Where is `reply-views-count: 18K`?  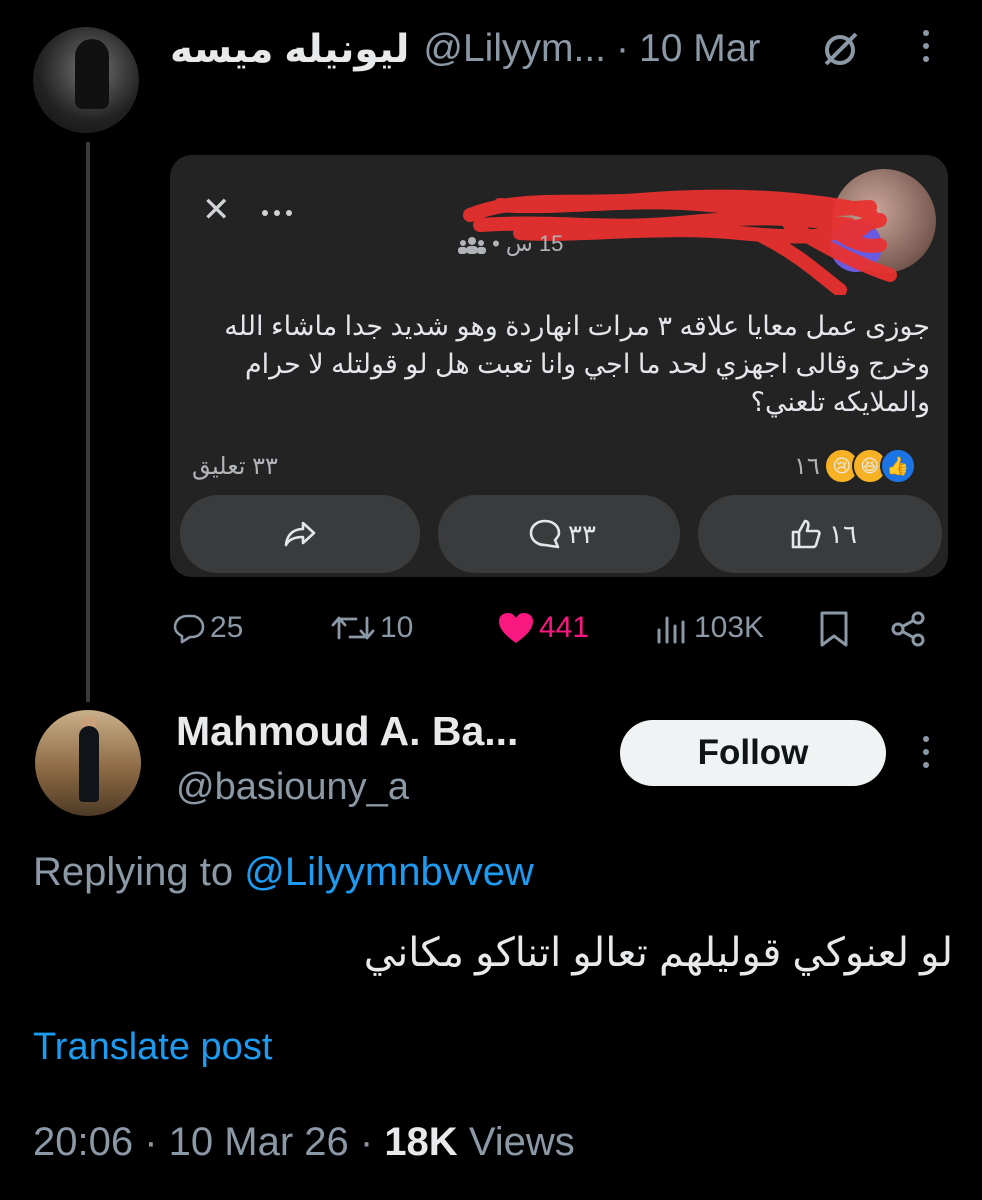
reply-views-count: 18K is located at coordinates (421, 1142).